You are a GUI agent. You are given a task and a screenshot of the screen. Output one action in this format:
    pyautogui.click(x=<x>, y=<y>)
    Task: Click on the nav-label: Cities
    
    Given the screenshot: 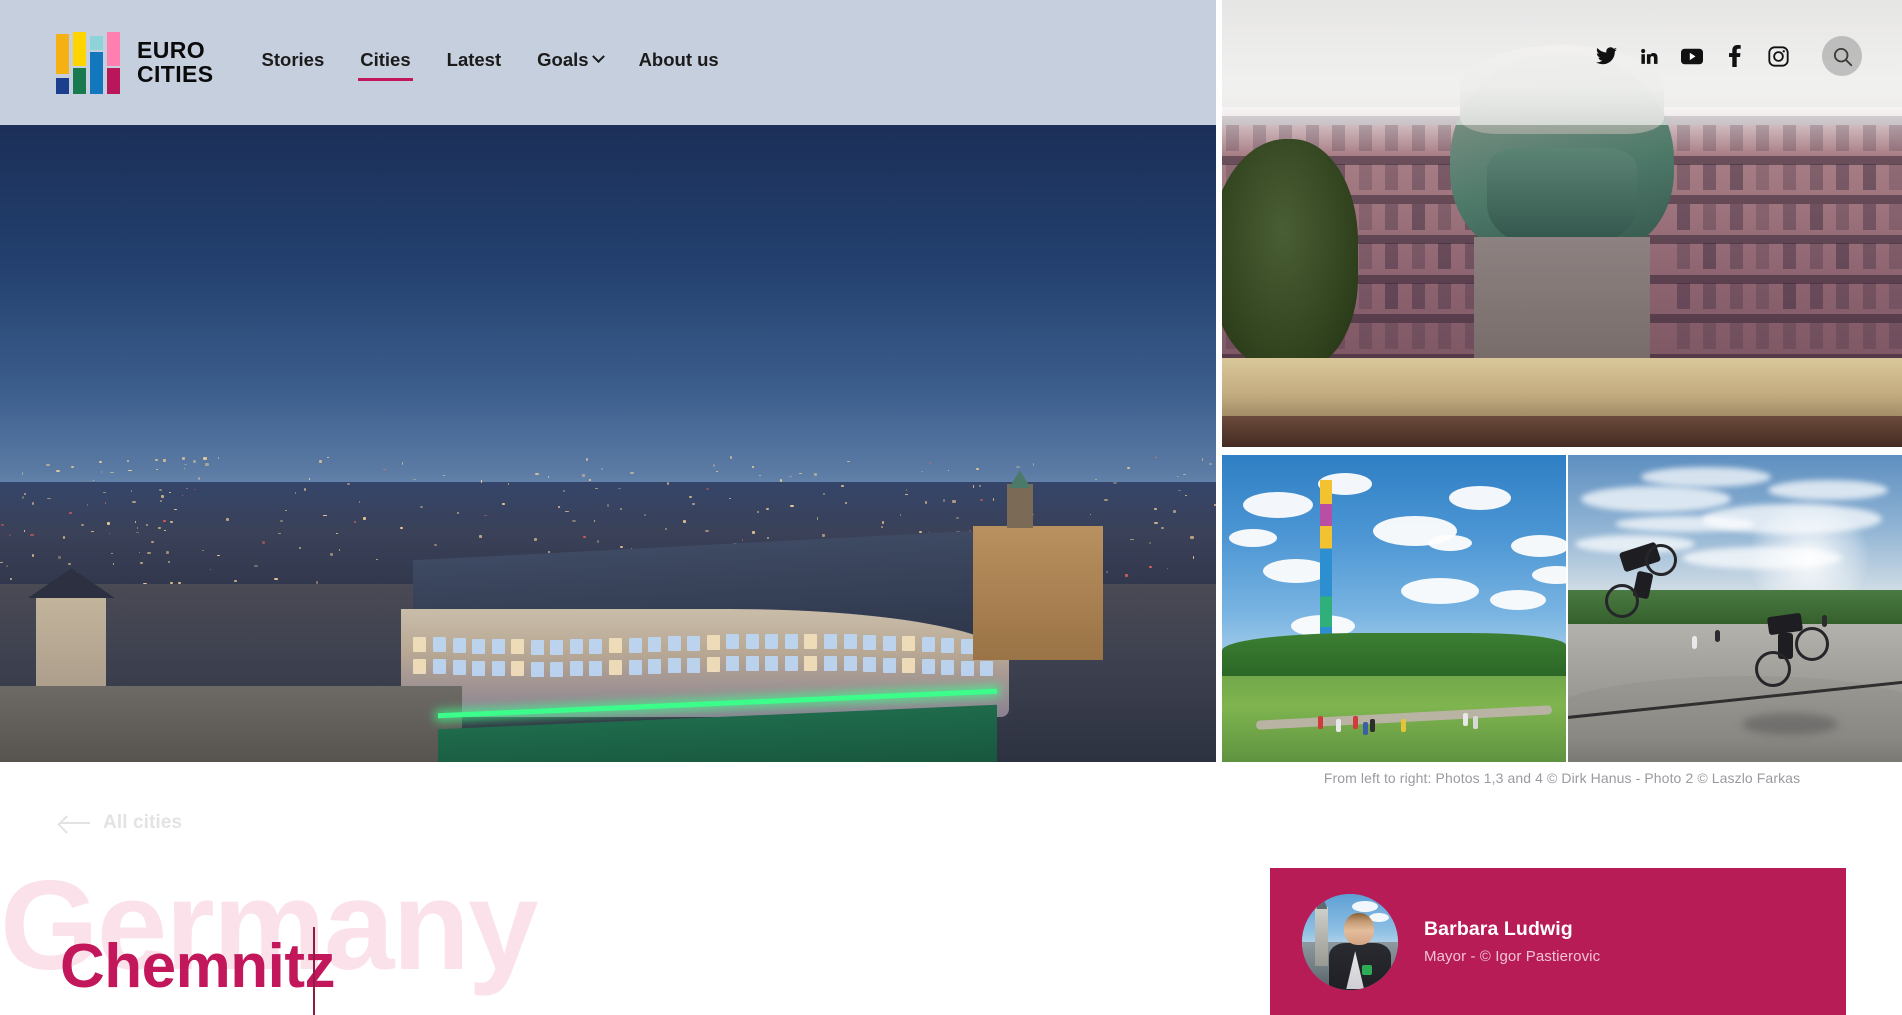 What is the action you would take?
    pyautogui.click(x=385, y=59)
    